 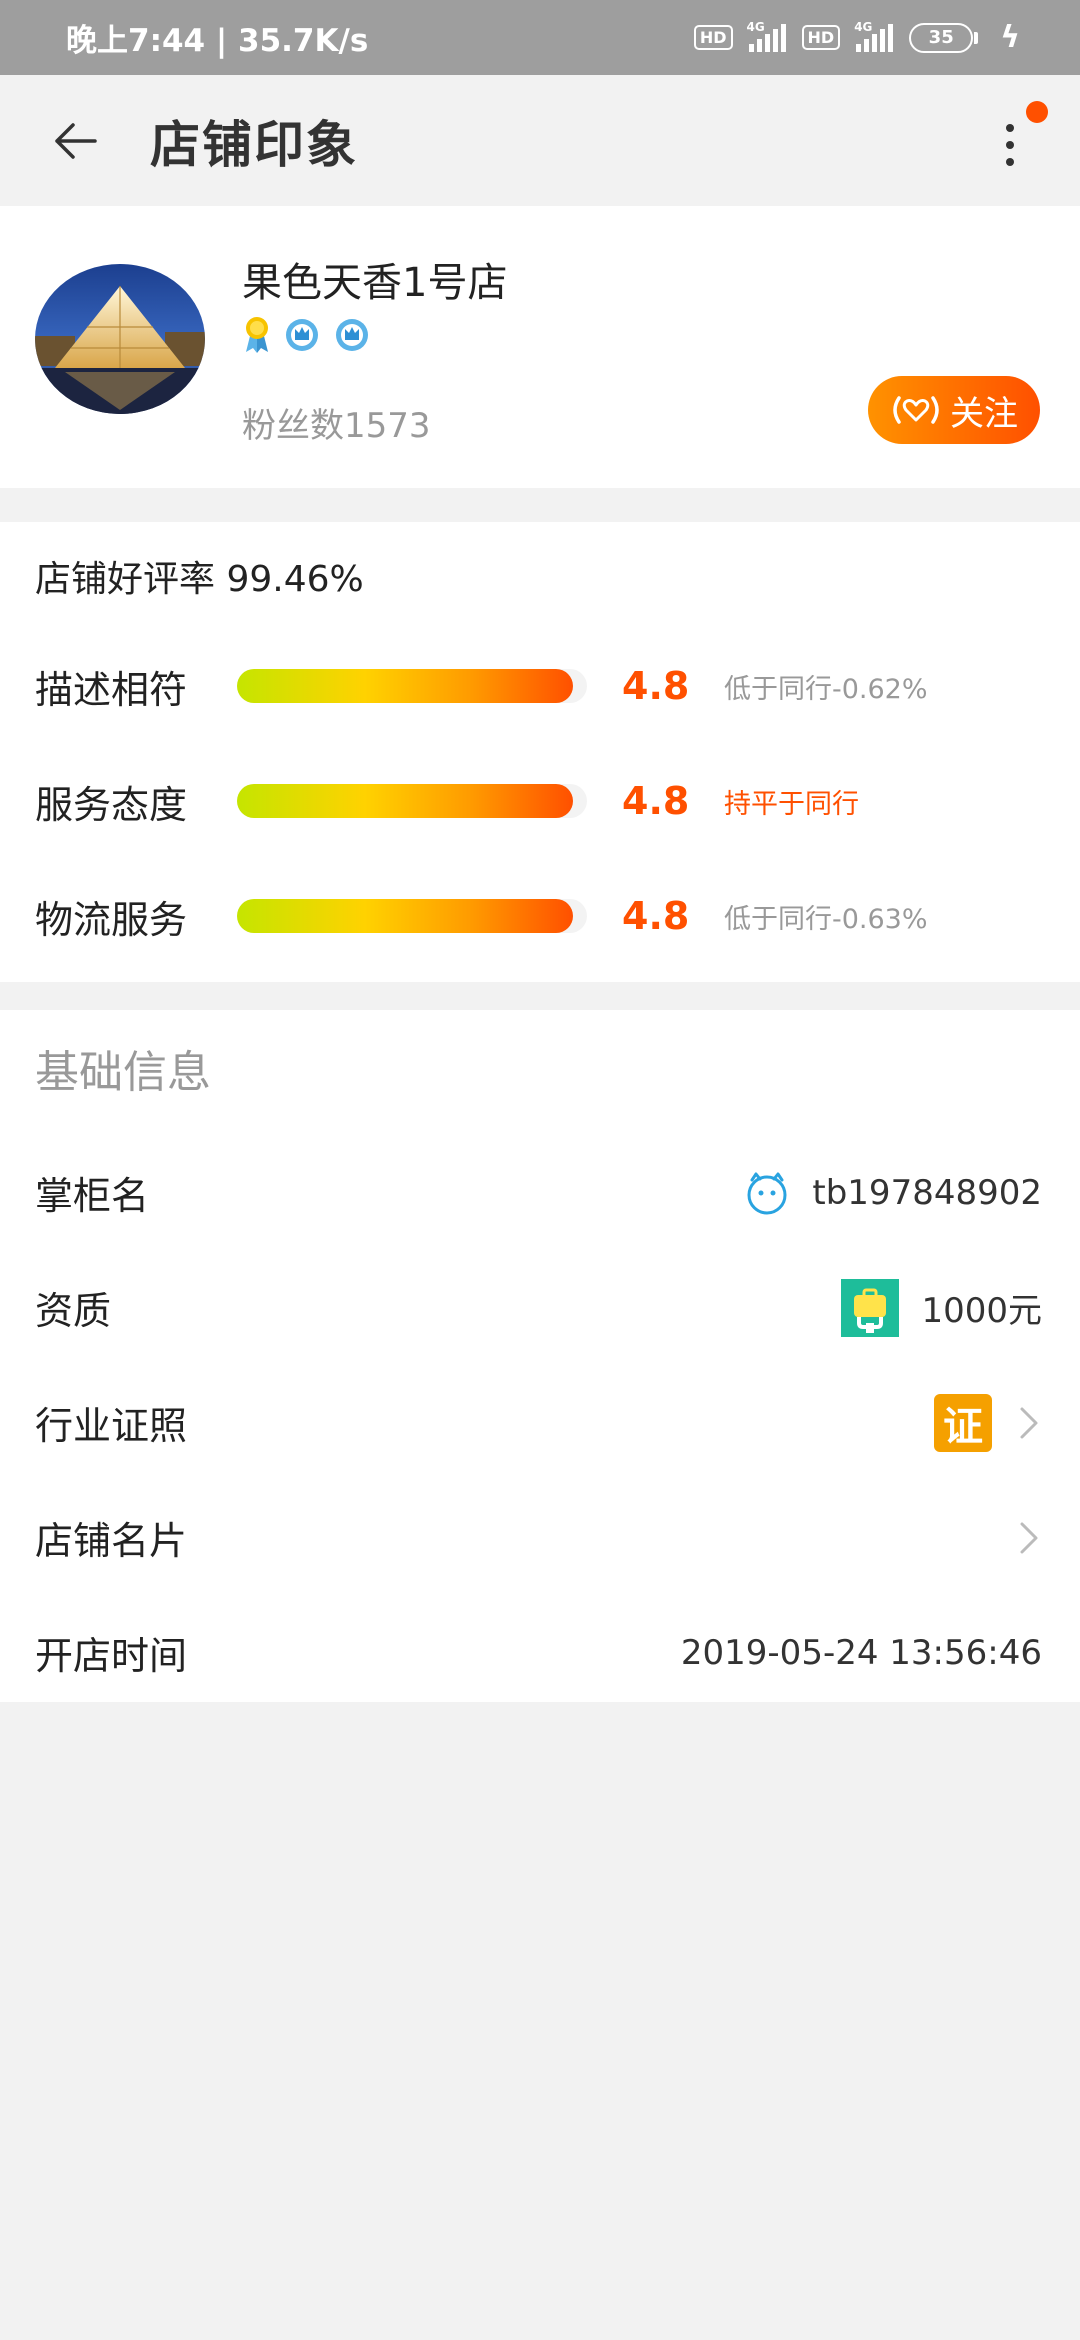 I want to click on rating-row-description: 描述相符 4.8 低于同行-0.62%, so click(x=540, y=686).